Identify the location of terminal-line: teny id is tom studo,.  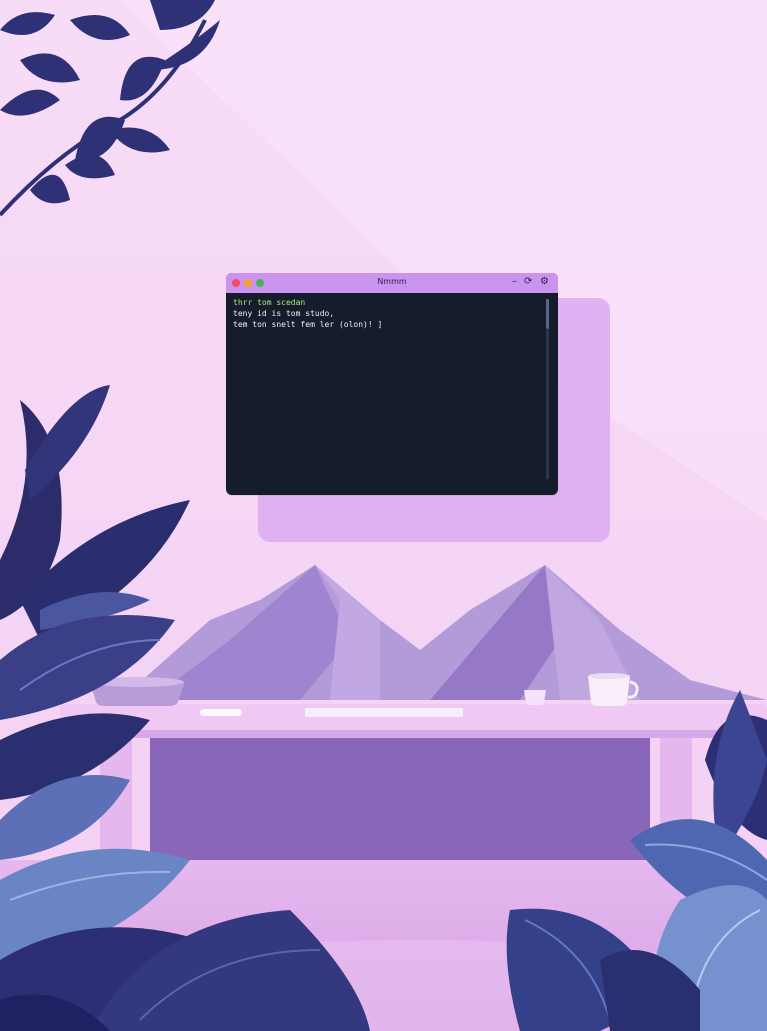
(284, 313).